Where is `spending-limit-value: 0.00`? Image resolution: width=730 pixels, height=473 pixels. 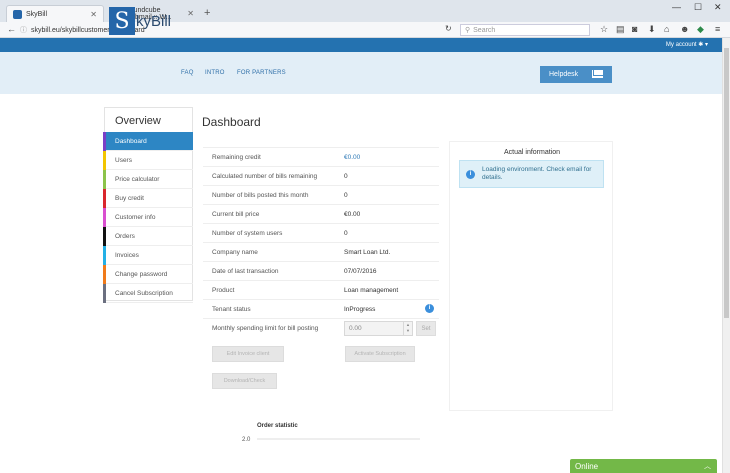
spending-limit-value: 0.00 is located at coordinates (355, 328).